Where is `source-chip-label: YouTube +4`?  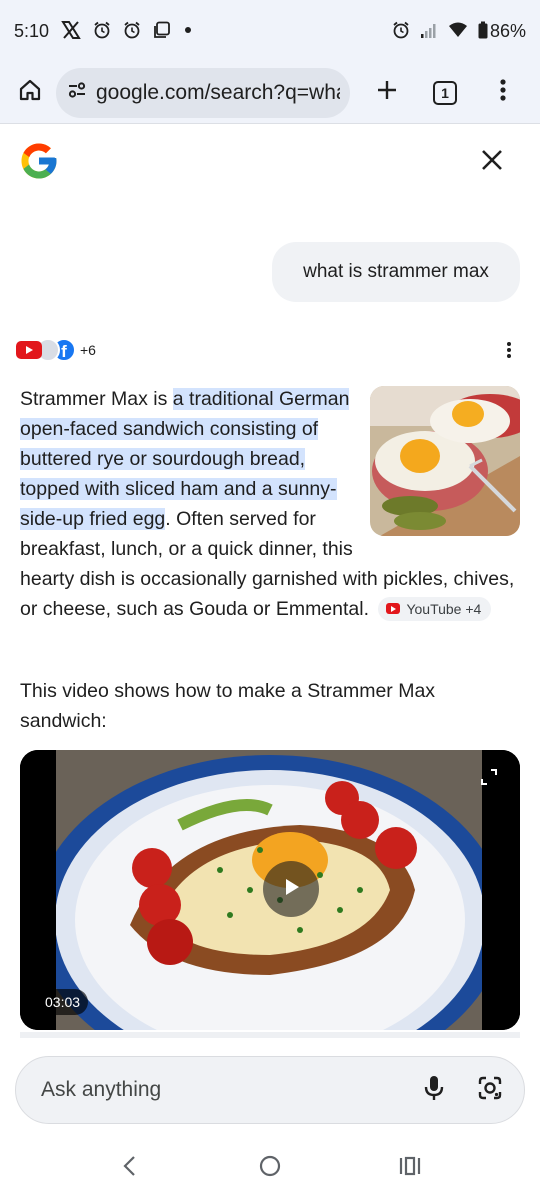 source-chip-label: YouTube +4 is located at coordinates (444, 608).